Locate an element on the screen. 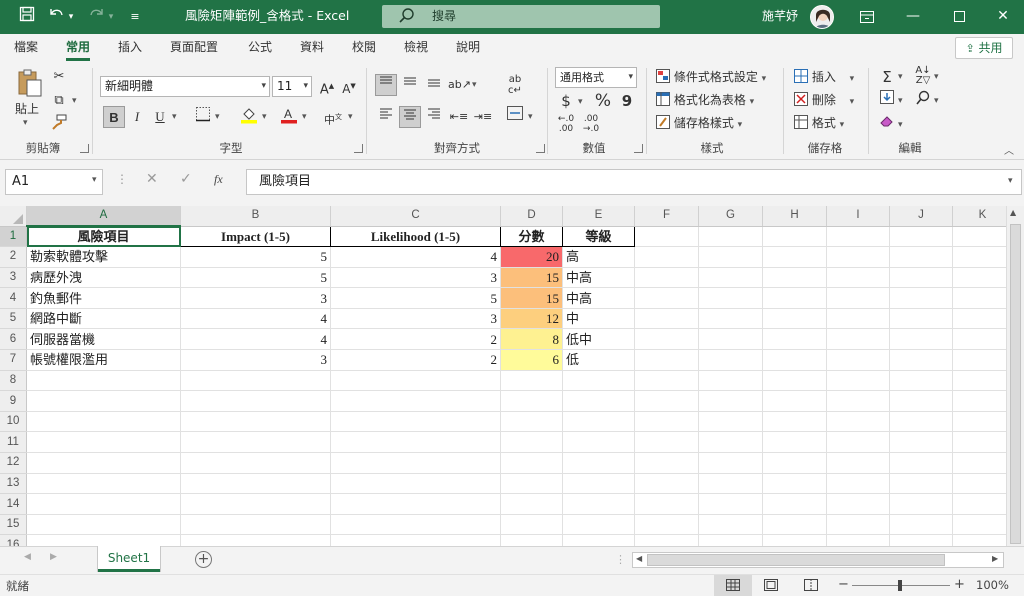  column-header: I is located at coordinates (858, 216).